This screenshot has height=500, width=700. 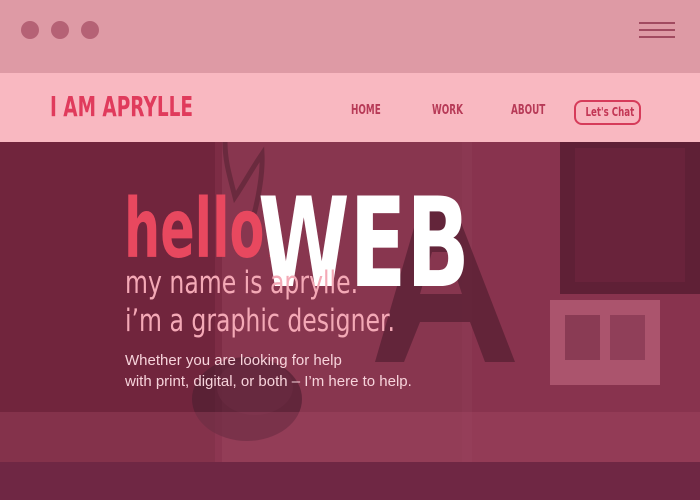 I want to click on window-titlebar, so click(x=350, y=36).